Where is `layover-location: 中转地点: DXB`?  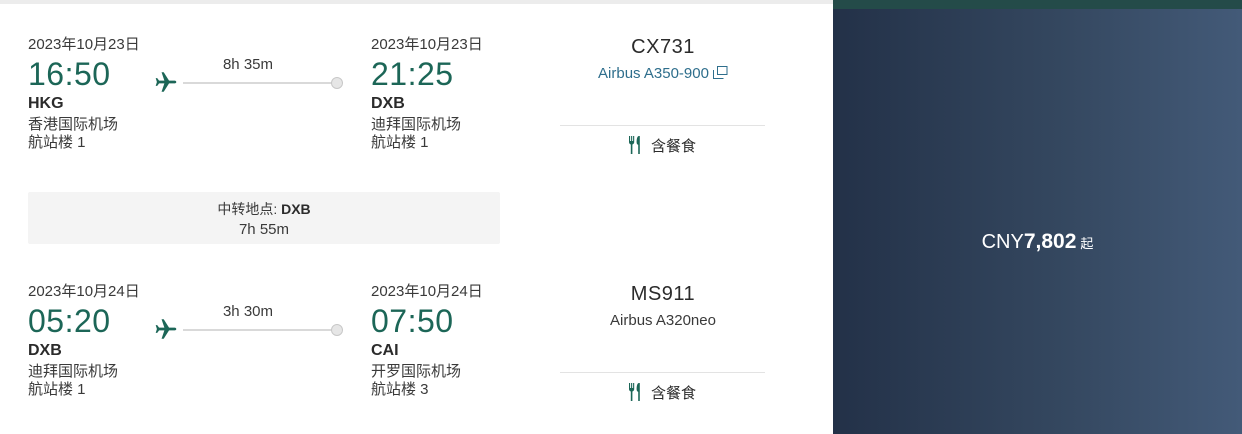 layover-location: 中转地点: DXB is located at coordinates (264, 209).